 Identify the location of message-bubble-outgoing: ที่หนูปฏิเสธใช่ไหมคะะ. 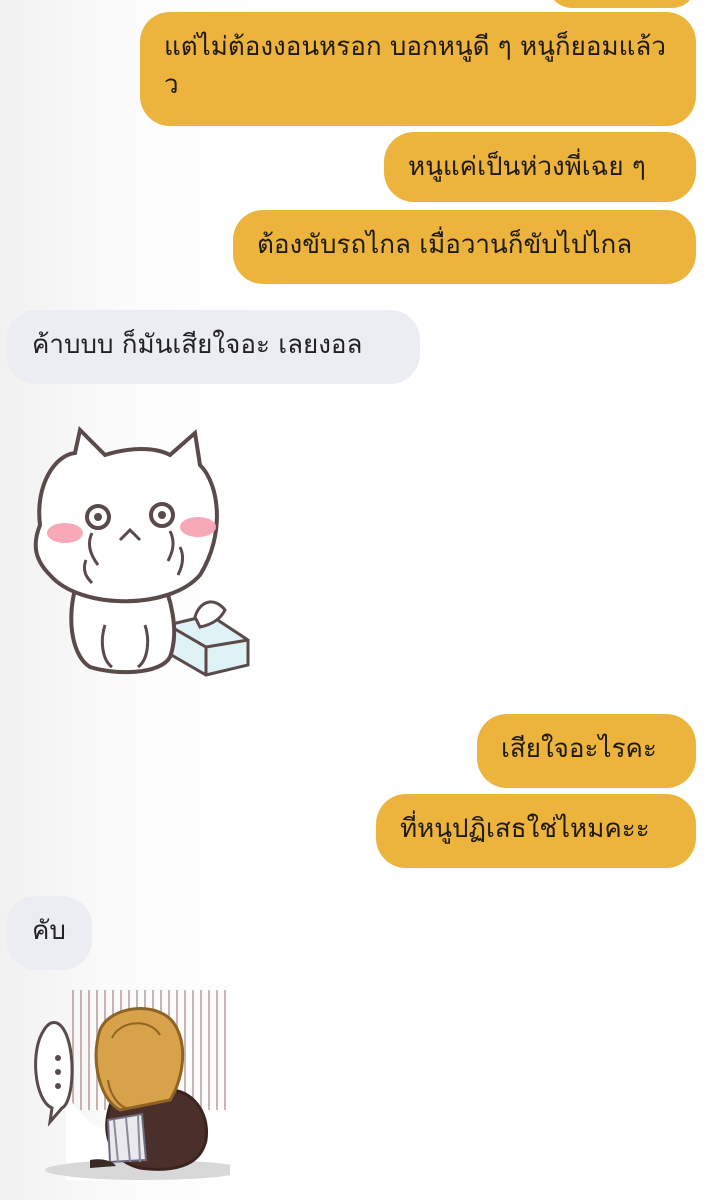
(536, 831).